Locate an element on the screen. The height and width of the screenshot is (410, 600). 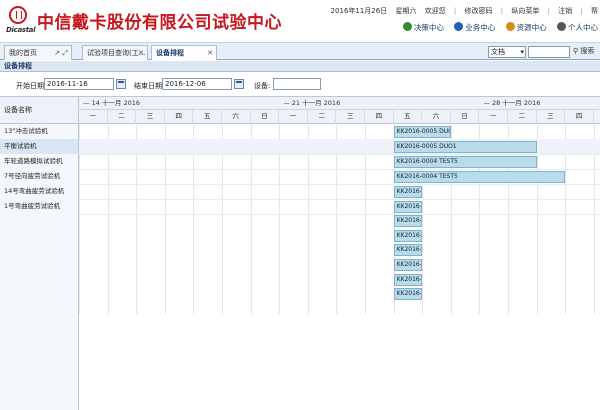
day-header-row: 一二三四五六日一二三四五六日一二三四五 is located at coordinates (339, 117).